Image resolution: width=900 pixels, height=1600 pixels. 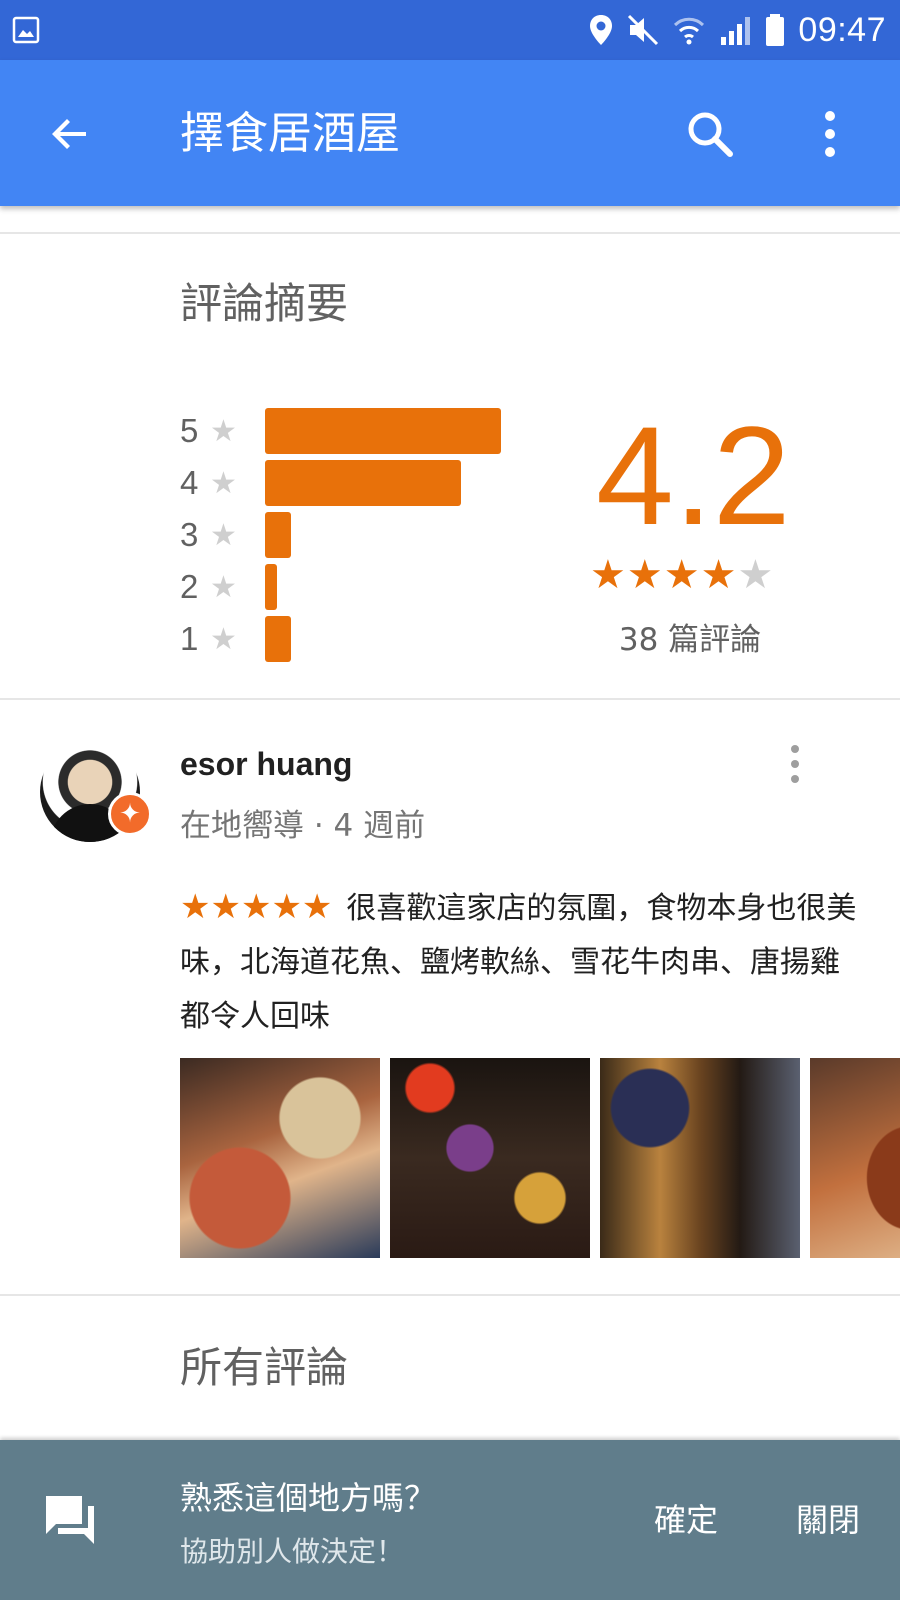 I want to click on confirm-button: 確定, so click(x=686, y=1520).